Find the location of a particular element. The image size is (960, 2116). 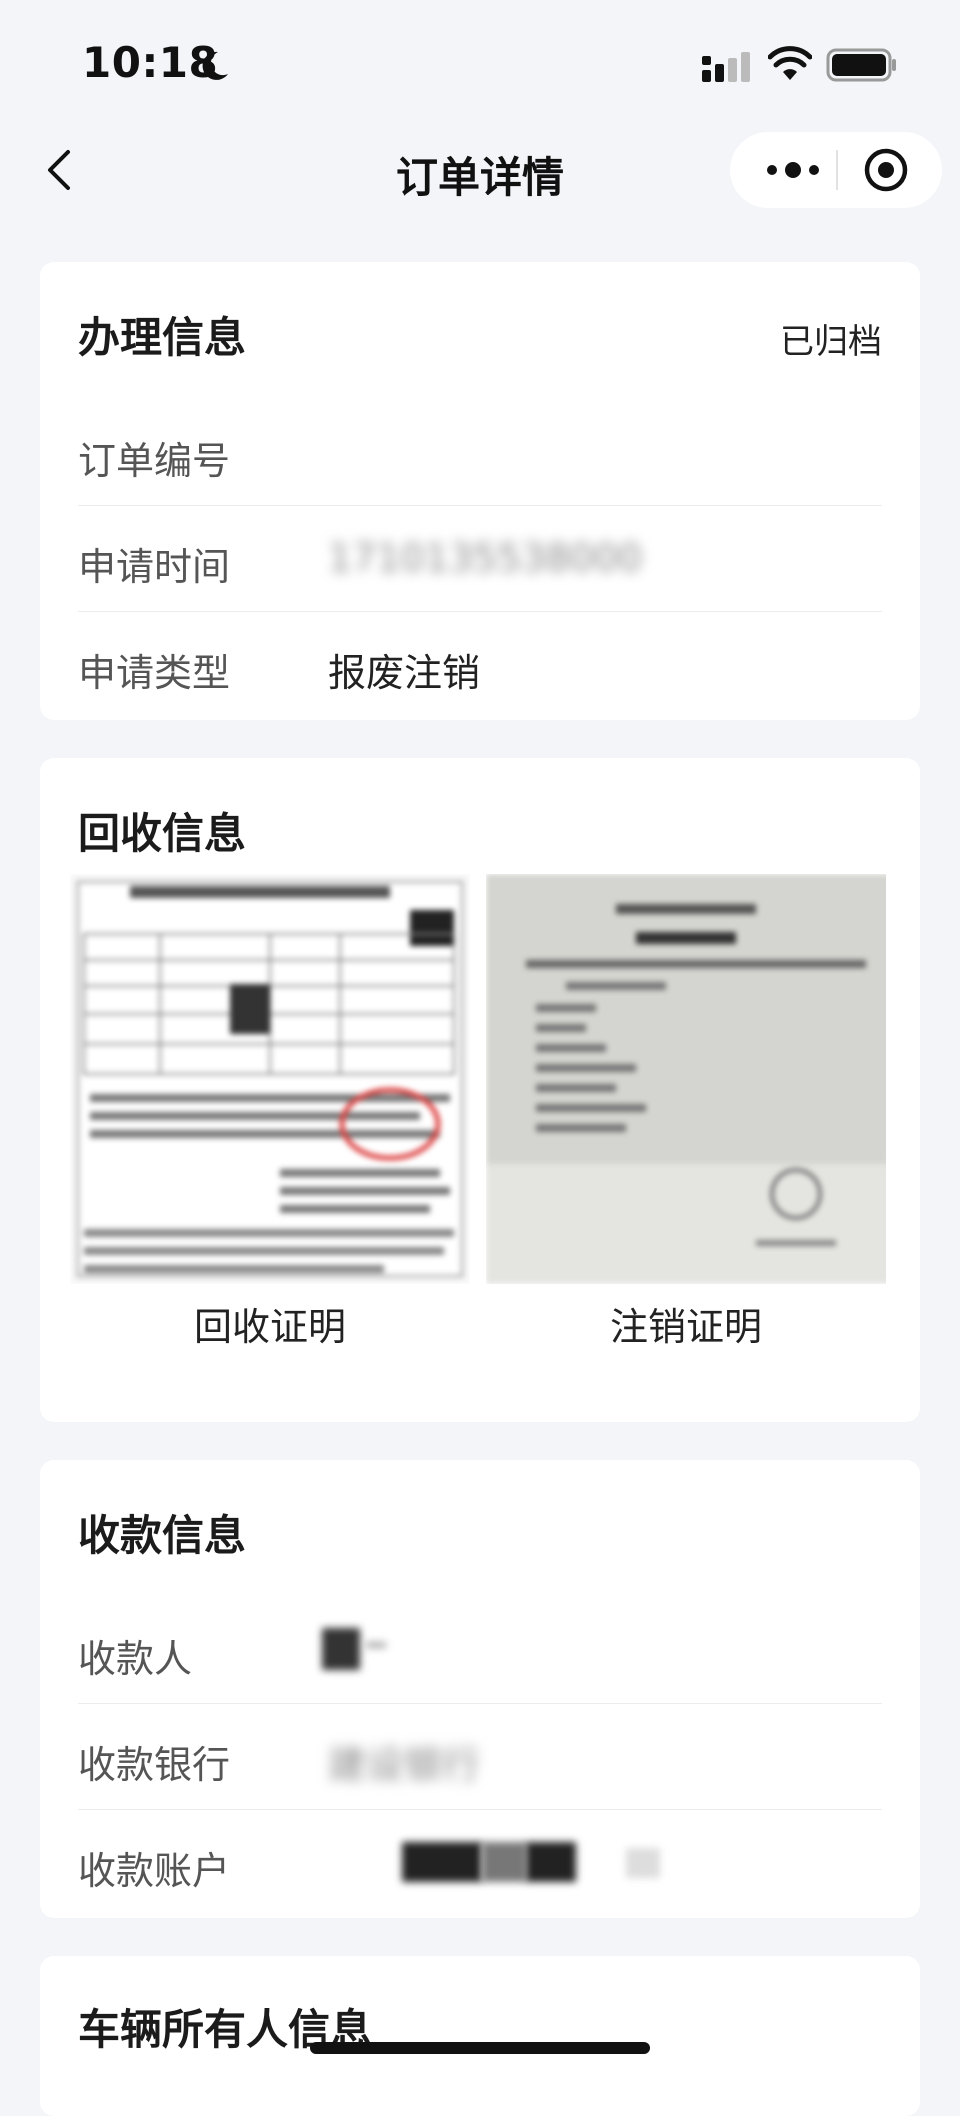

account-row: 收款账户 is located at coordinates (480, 1863).